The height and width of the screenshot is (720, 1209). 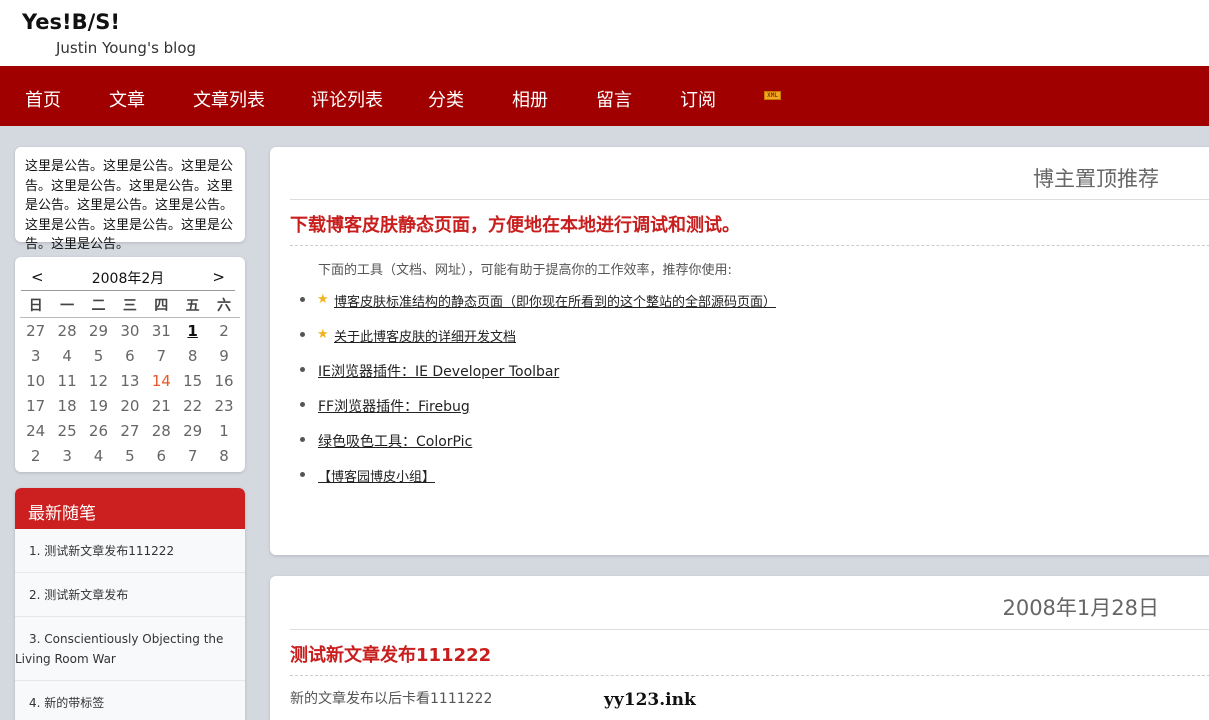 I want to click on watermark-text: yy123.ink, so click(x=650, y=700).